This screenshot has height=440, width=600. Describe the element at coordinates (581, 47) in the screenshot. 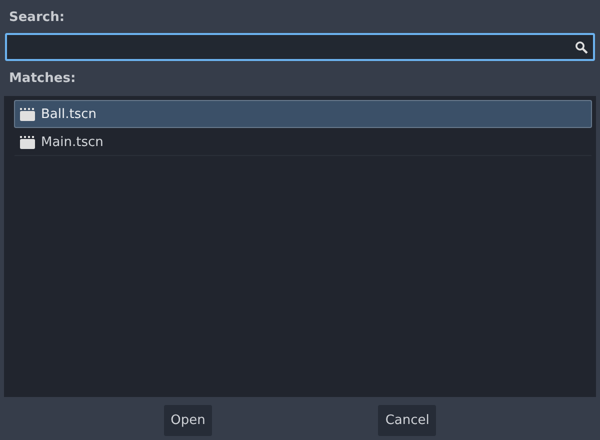

I see `search-icon` at that location.